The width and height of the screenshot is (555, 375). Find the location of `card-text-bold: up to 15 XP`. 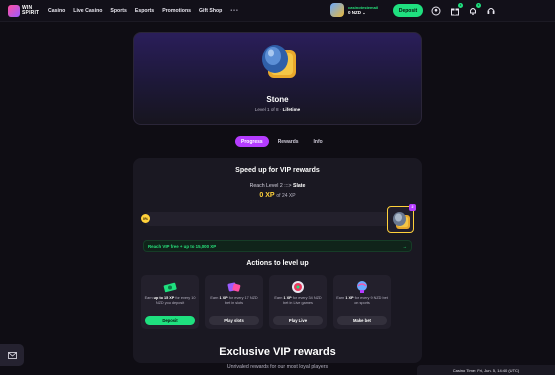

card-text-bold: up to 15 XP is located at coordinates (164, 298).